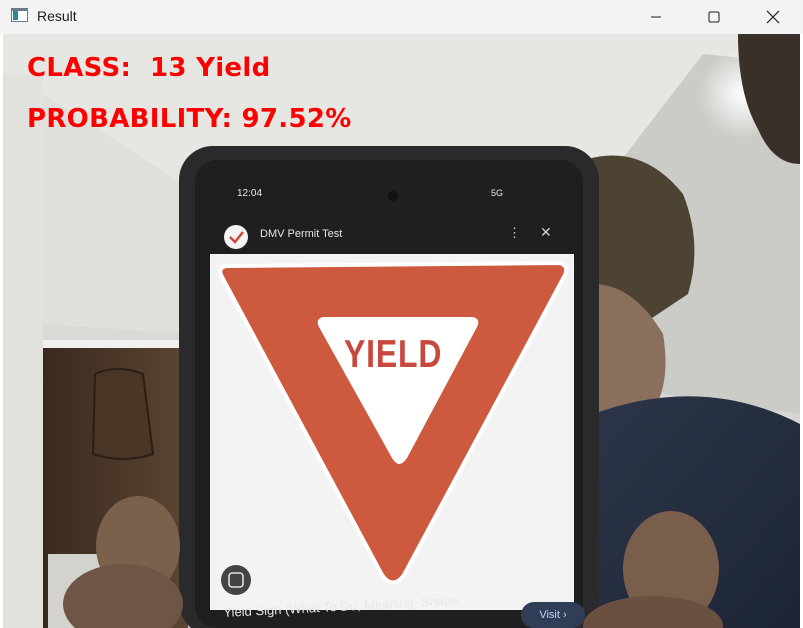 This screenshot has width=803, height=628. Describe the element at coordinates (301, 234) in the screenshot. I see `phone-app-title: DMV Permit Test` at that location.